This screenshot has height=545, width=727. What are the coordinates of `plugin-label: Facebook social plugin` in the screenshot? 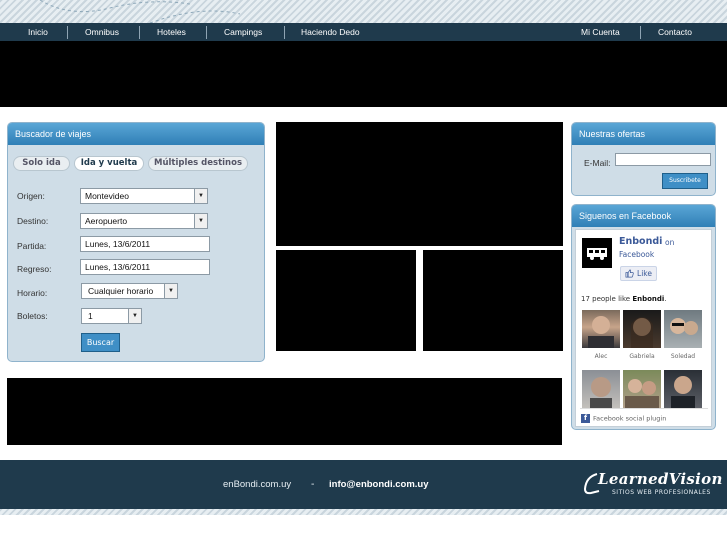 It's located at (630, 418).